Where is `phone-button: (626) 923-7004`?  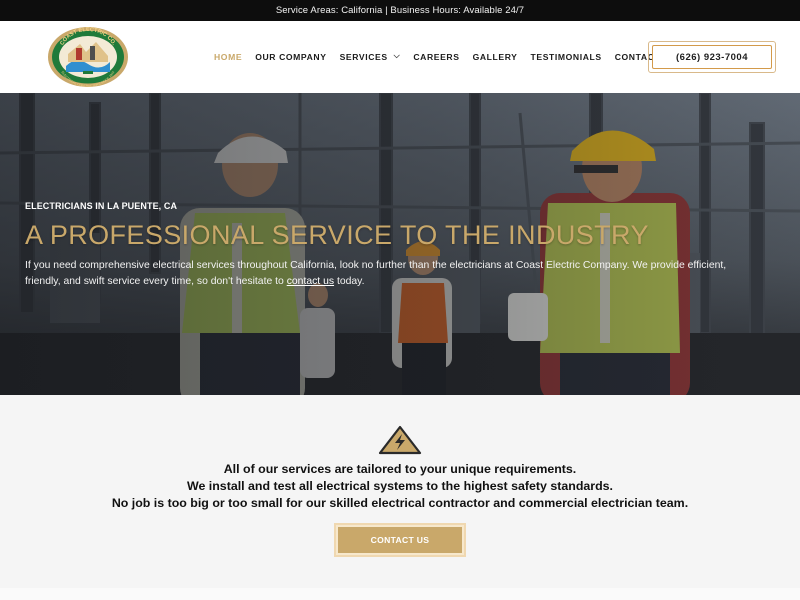
phone-button: (626) 923-7004 is located at coordinates (712, 57).